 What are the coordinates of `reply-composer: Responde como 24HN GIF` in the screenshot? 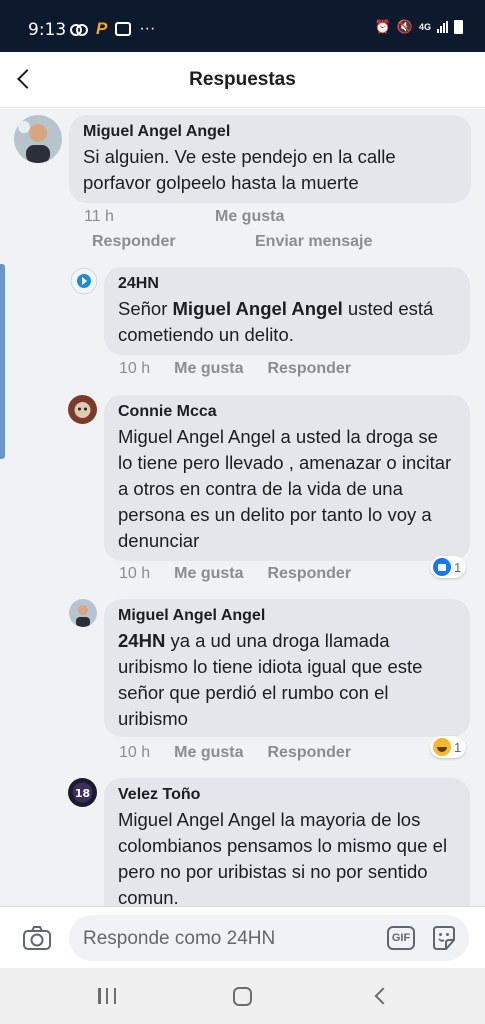 It's located at (242, 937).